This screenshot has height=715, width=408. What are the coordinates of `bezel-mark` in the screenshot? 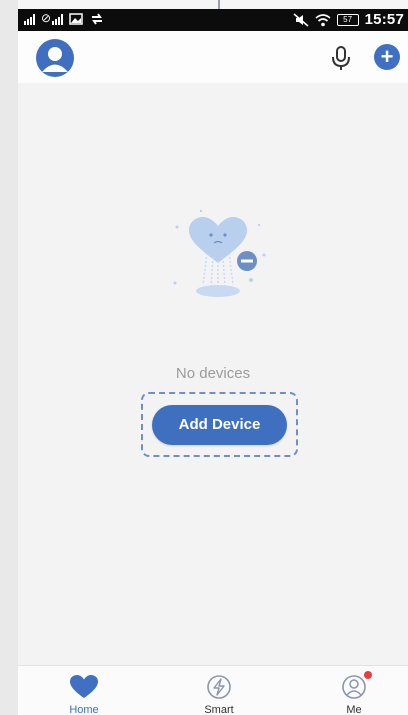 It's located at (219, 4).